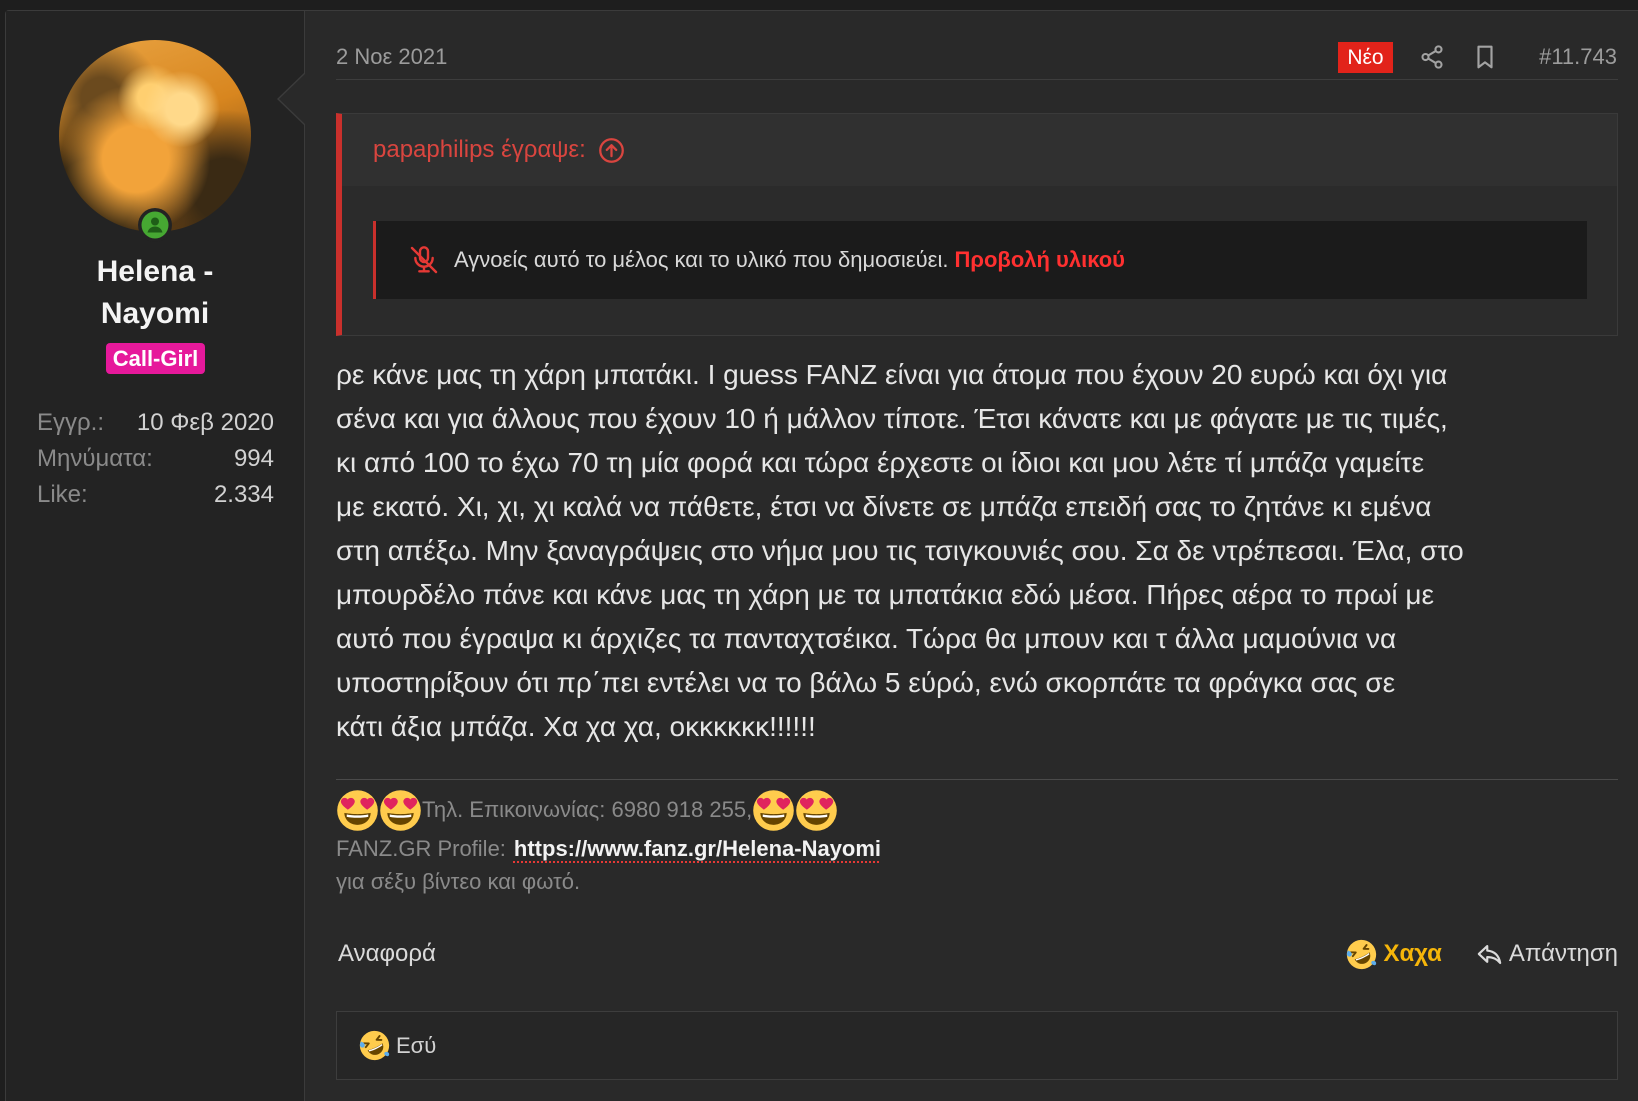  Describe the element at coordinates (697, 849) in the screenshot. I see `signature-profile-link: https://www.fanz.gr/Helena-Nayomi` at that location.